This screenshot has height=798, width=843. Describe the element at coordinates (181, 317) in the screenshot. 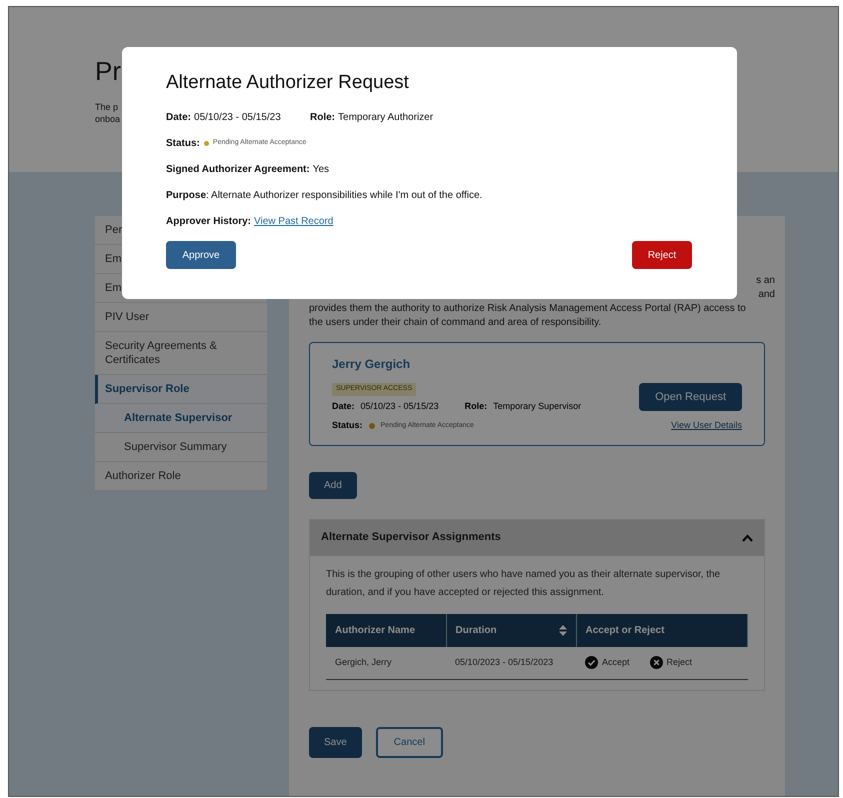

I see `sidebar-item: PIV User` at that location.